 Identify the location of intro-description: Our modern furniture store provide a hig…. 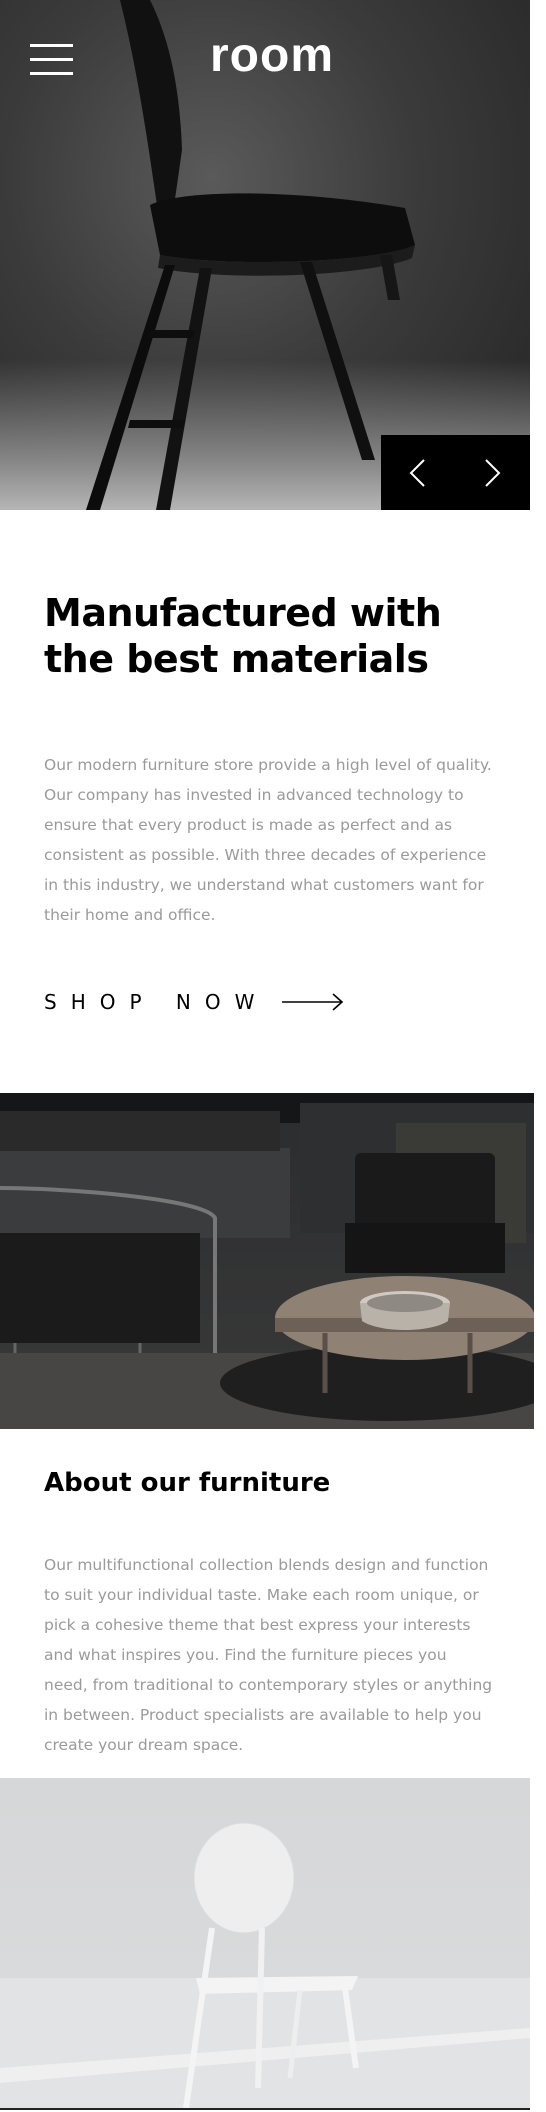
(268, 840).